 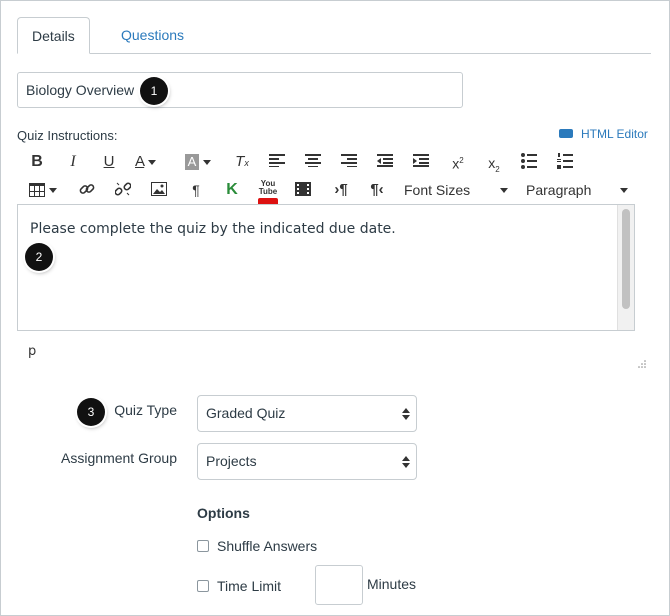 I want to click on text-color-icon: A, so click(x=153, y=162).